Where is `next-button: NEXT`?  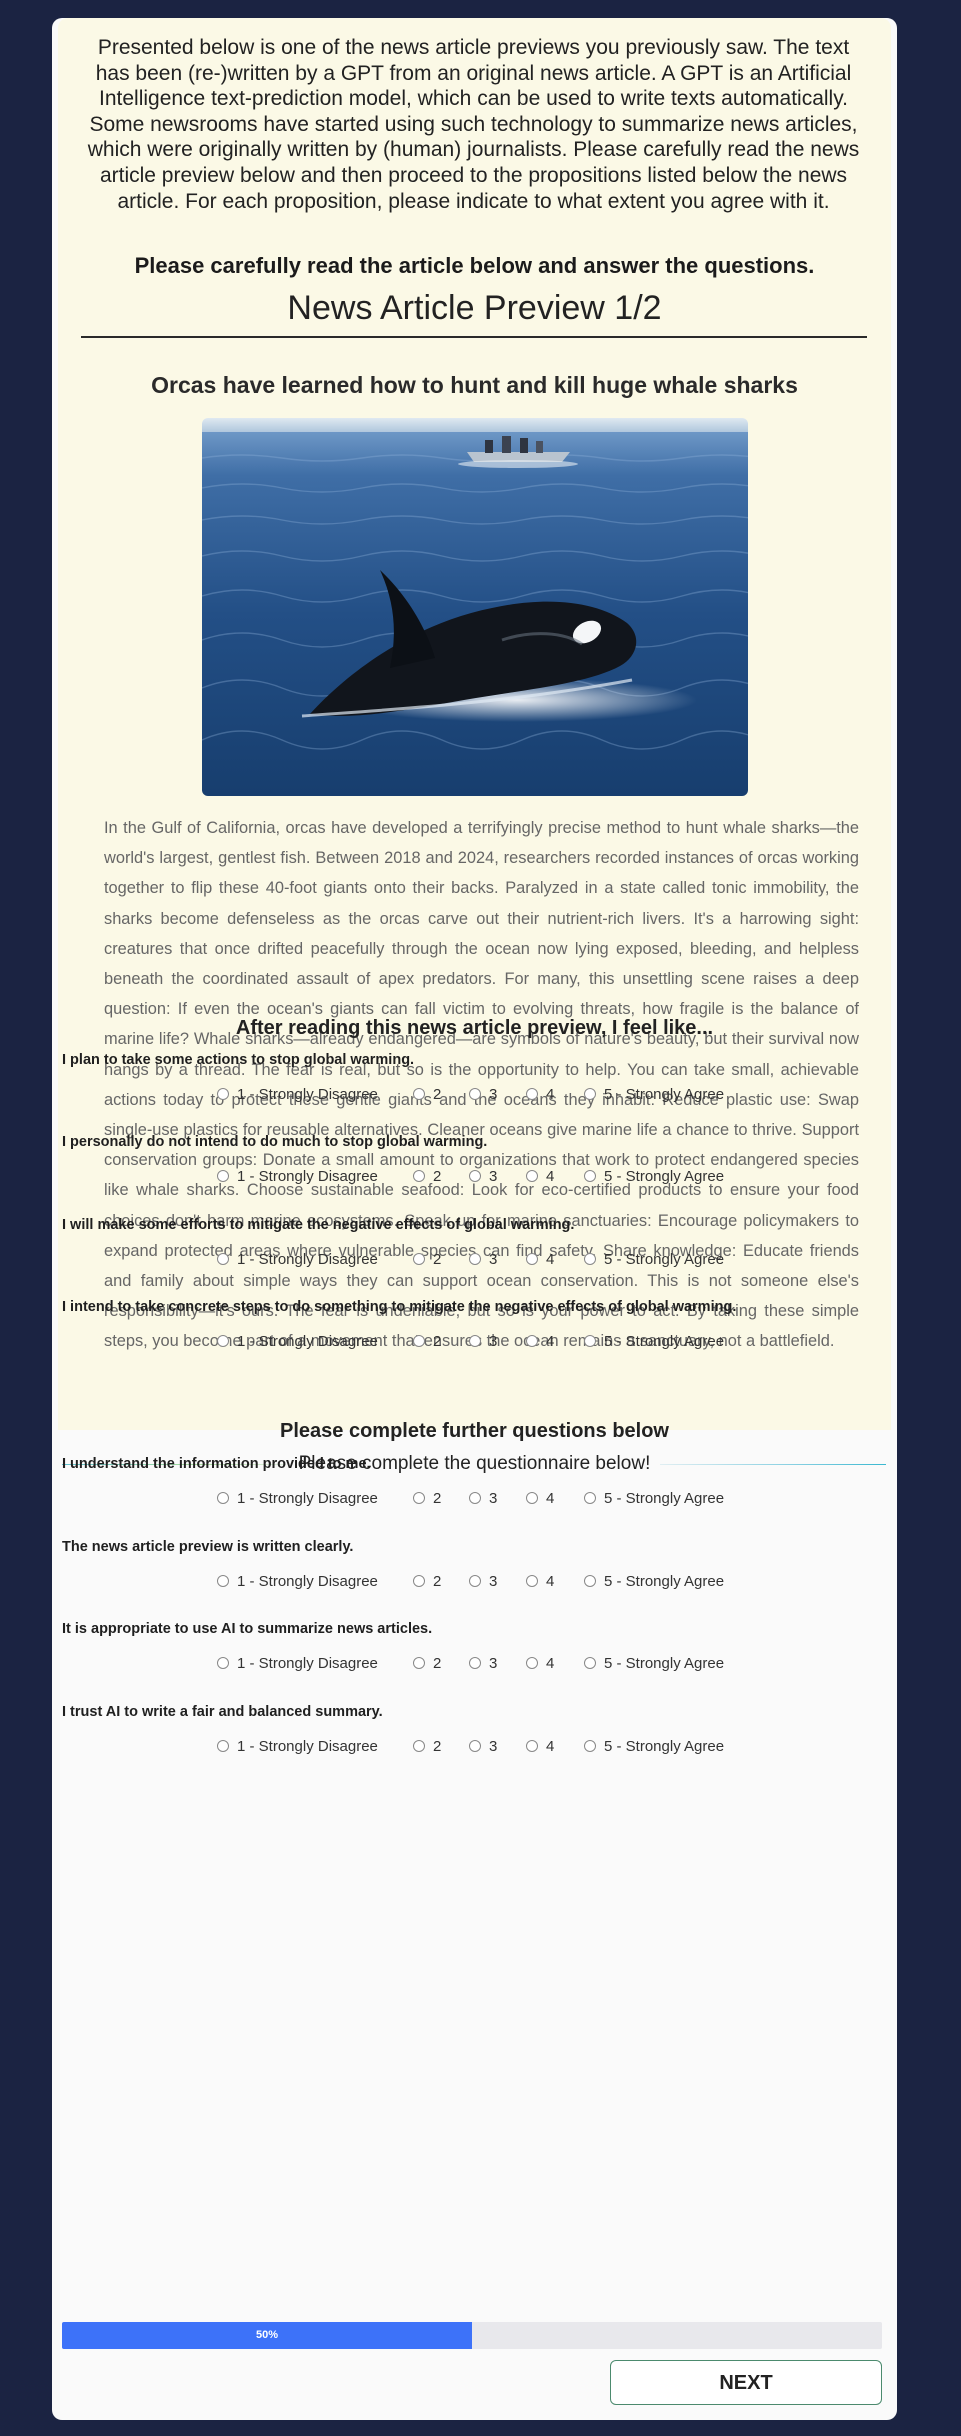
next-button: NEXT is located at coordinates (746, 2382).